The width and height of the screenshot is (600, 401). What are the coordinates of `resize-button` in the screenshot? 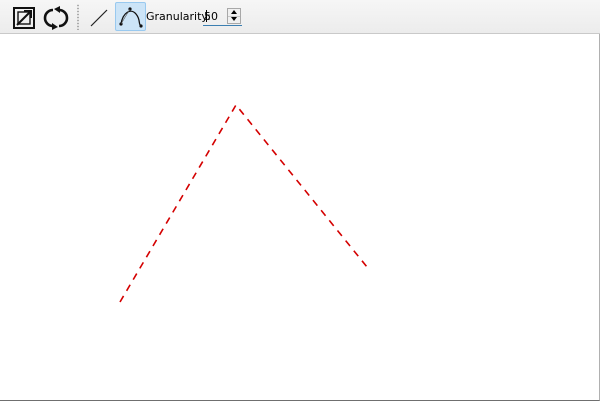 It's located at (23, 17).